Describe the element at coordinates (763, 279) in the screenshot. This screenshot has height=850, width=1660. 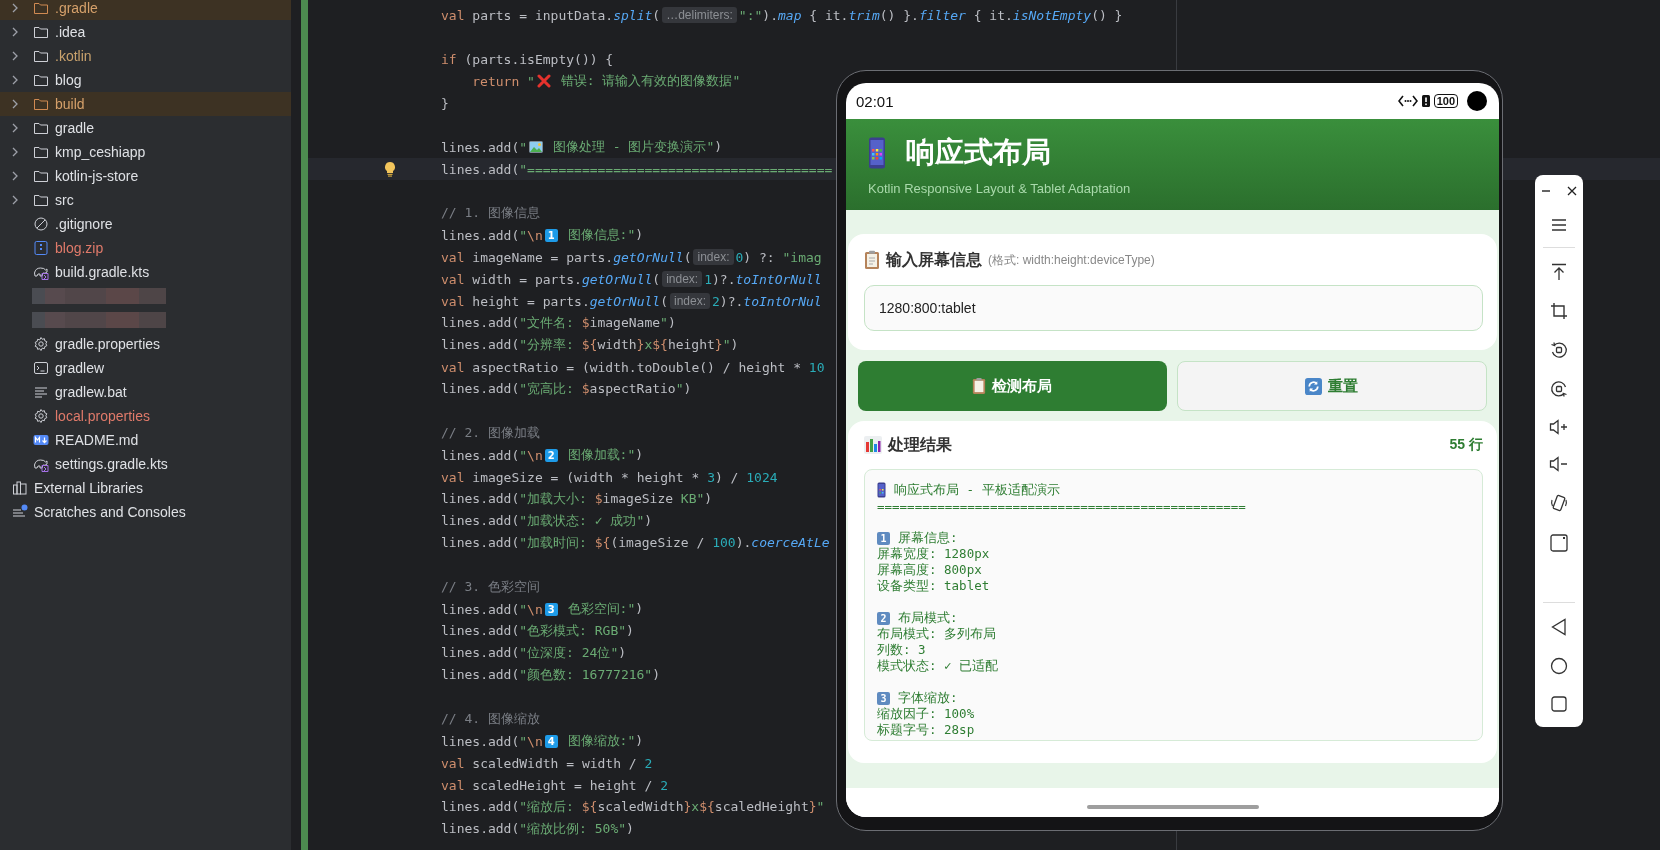
I see `code-text: 1)?.toIntOrNull` at that location.